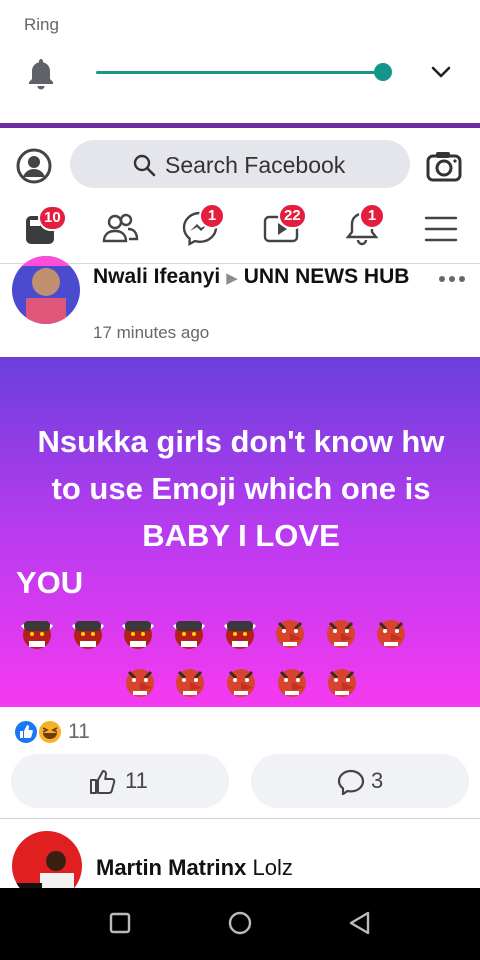 This screenshot has width=480, height=960. Describe the element at coordinates (212, 216) in the screenshot. I see `messenger-badge: 1` at that location.